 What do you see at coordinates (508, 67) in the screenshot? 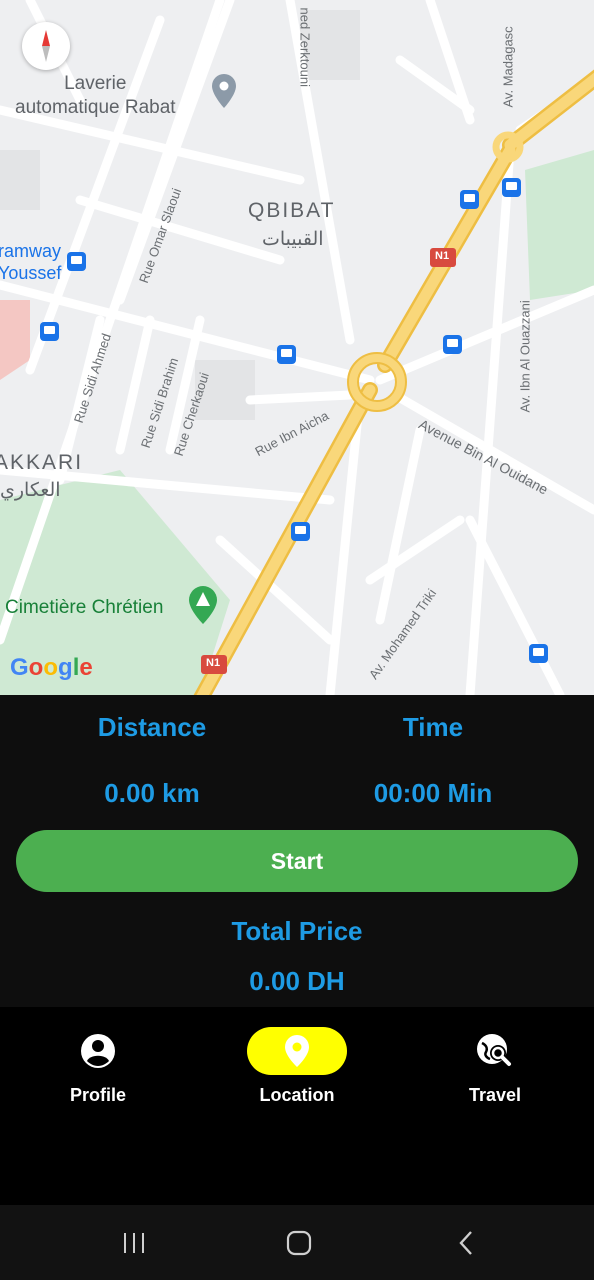
I see `street-madagascar-label: Av. Madagasc` at bounding box center [508, 67].